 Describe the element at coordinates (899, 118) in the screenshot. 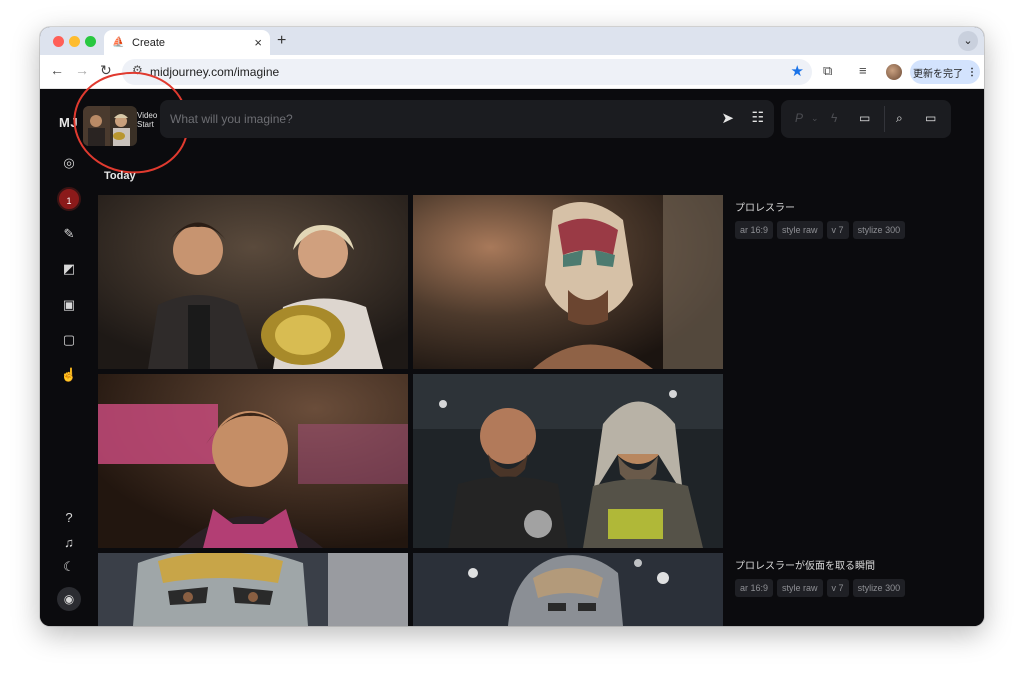

I see `search-icon: ⌕` at that location.